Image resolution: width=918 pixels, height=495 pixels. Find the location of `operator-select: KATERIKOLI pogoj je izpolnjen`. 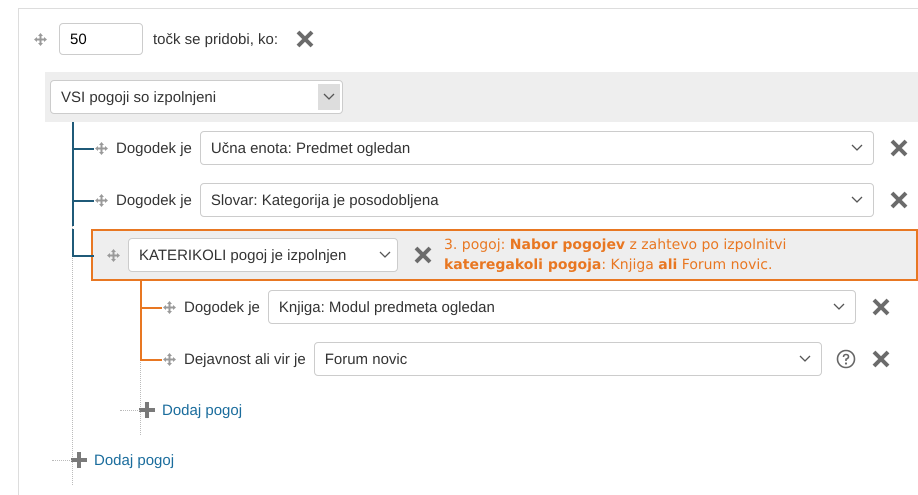

operator-select: KATERIKOLI pogoj je izpolnjen is located at coordinates (263, 255).